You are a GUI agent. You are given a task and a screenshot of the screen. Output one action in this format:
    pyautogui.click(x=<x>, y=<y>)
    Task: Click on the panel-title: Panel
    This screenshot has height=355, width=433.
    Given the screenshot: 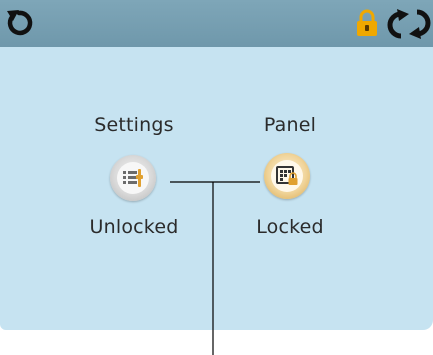 What is the action you would take?
    pyautogui.click(x=290, y=125)
    